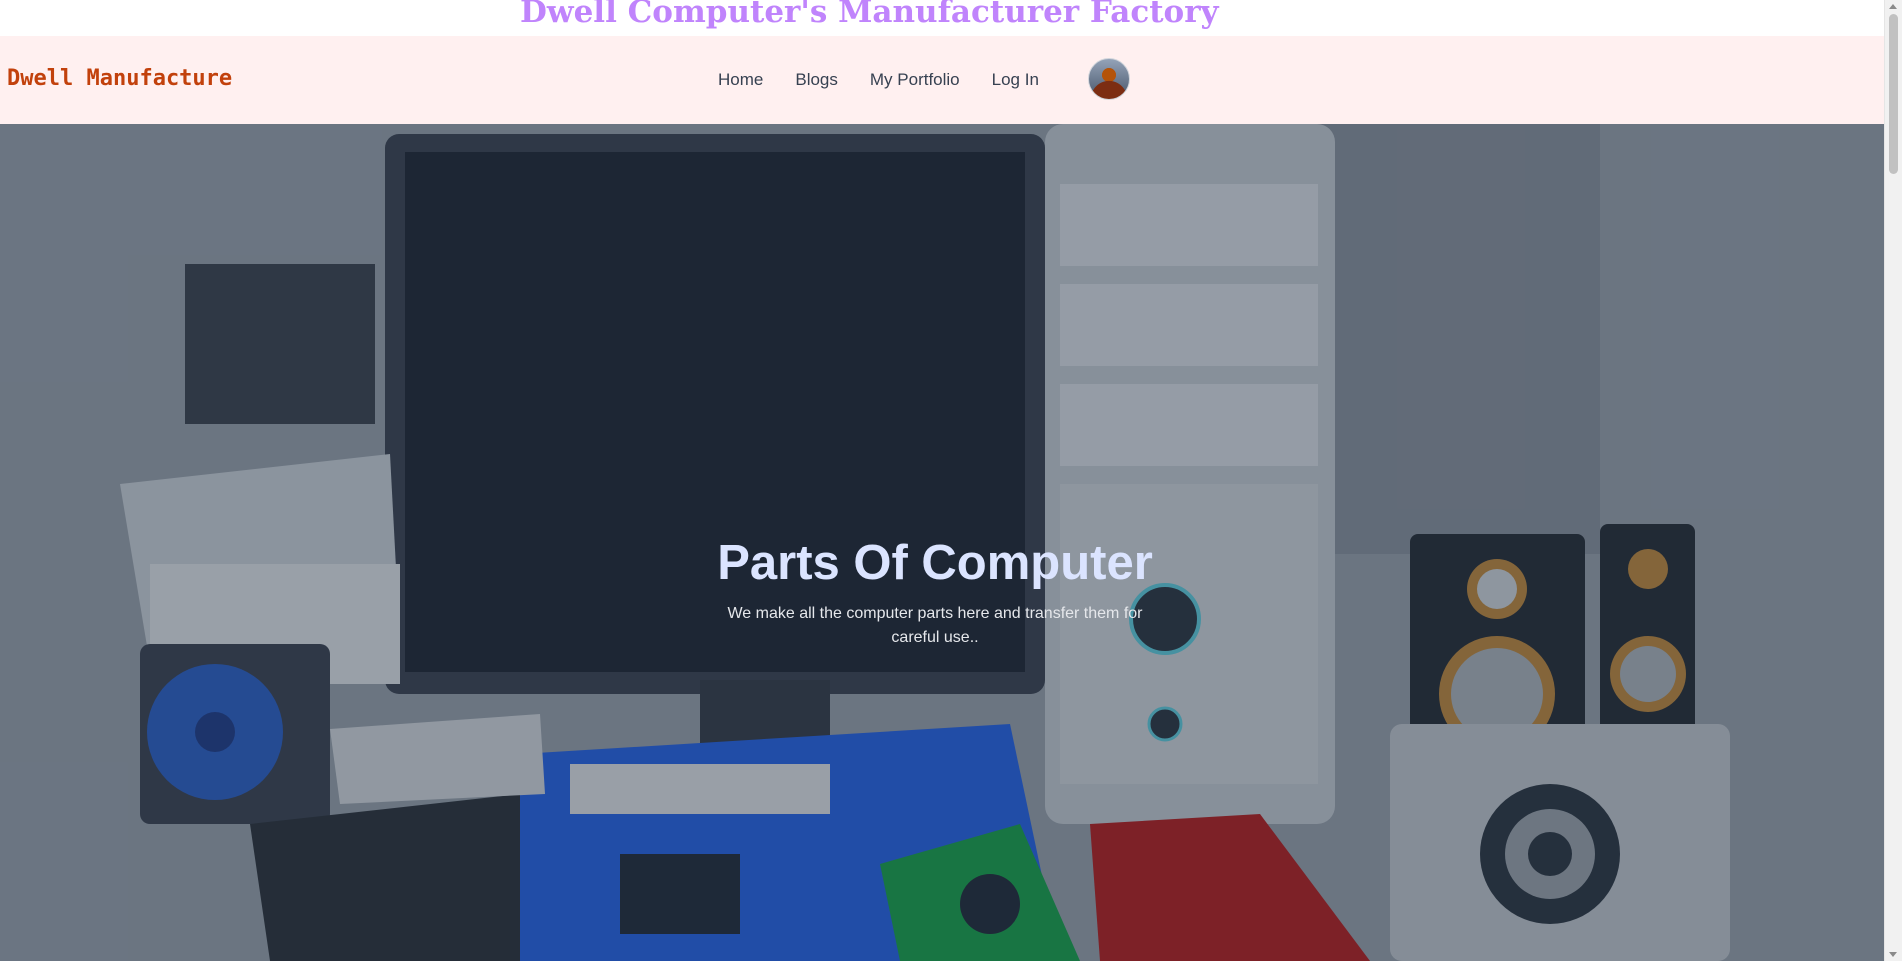 This screenshot has height=961, width=1902. Describe the element at coordinates (816, 80) in the screenshot. I see `nav-link-blogs: Blogs` at that location.